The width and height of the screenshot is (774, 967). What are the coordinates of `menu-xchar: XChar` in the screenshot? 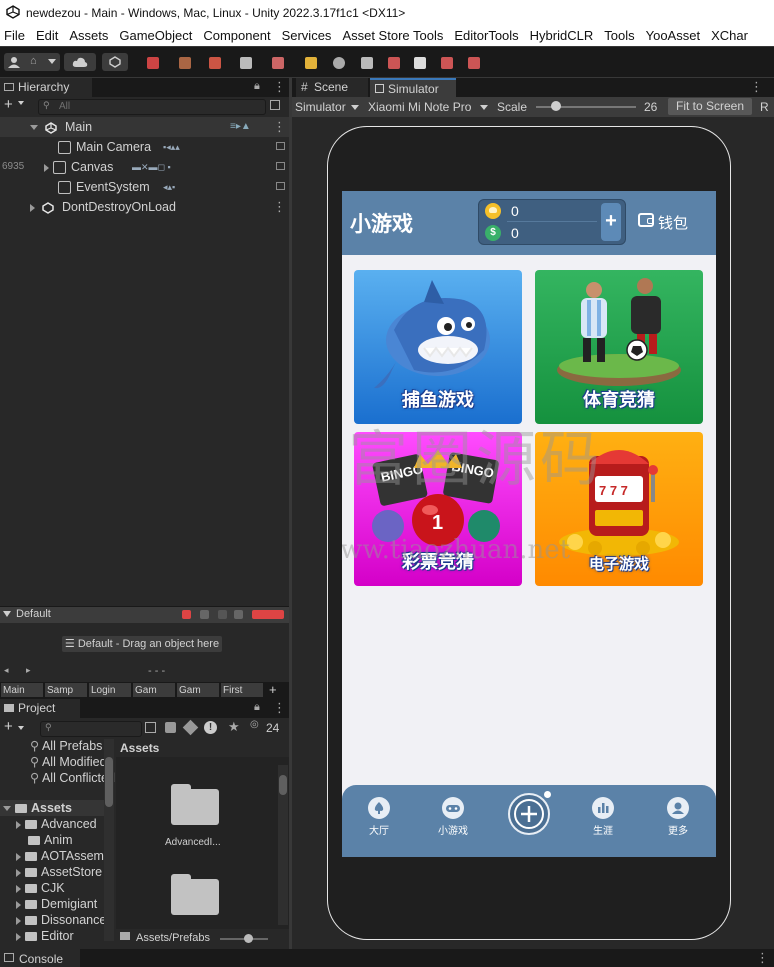 It's located at (731, 36).